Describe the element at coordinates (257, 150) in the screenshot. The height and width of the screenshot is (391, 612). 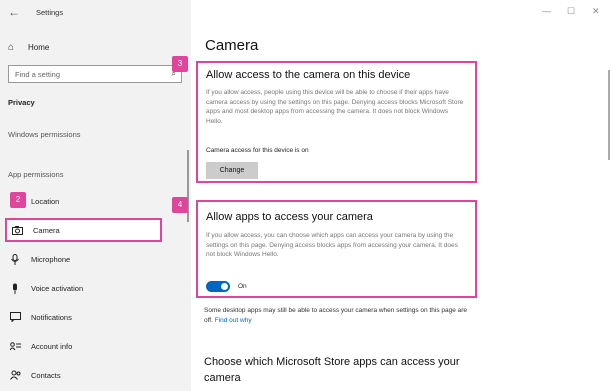
I see `device-access-status: Camera access for this device is on` at that location.